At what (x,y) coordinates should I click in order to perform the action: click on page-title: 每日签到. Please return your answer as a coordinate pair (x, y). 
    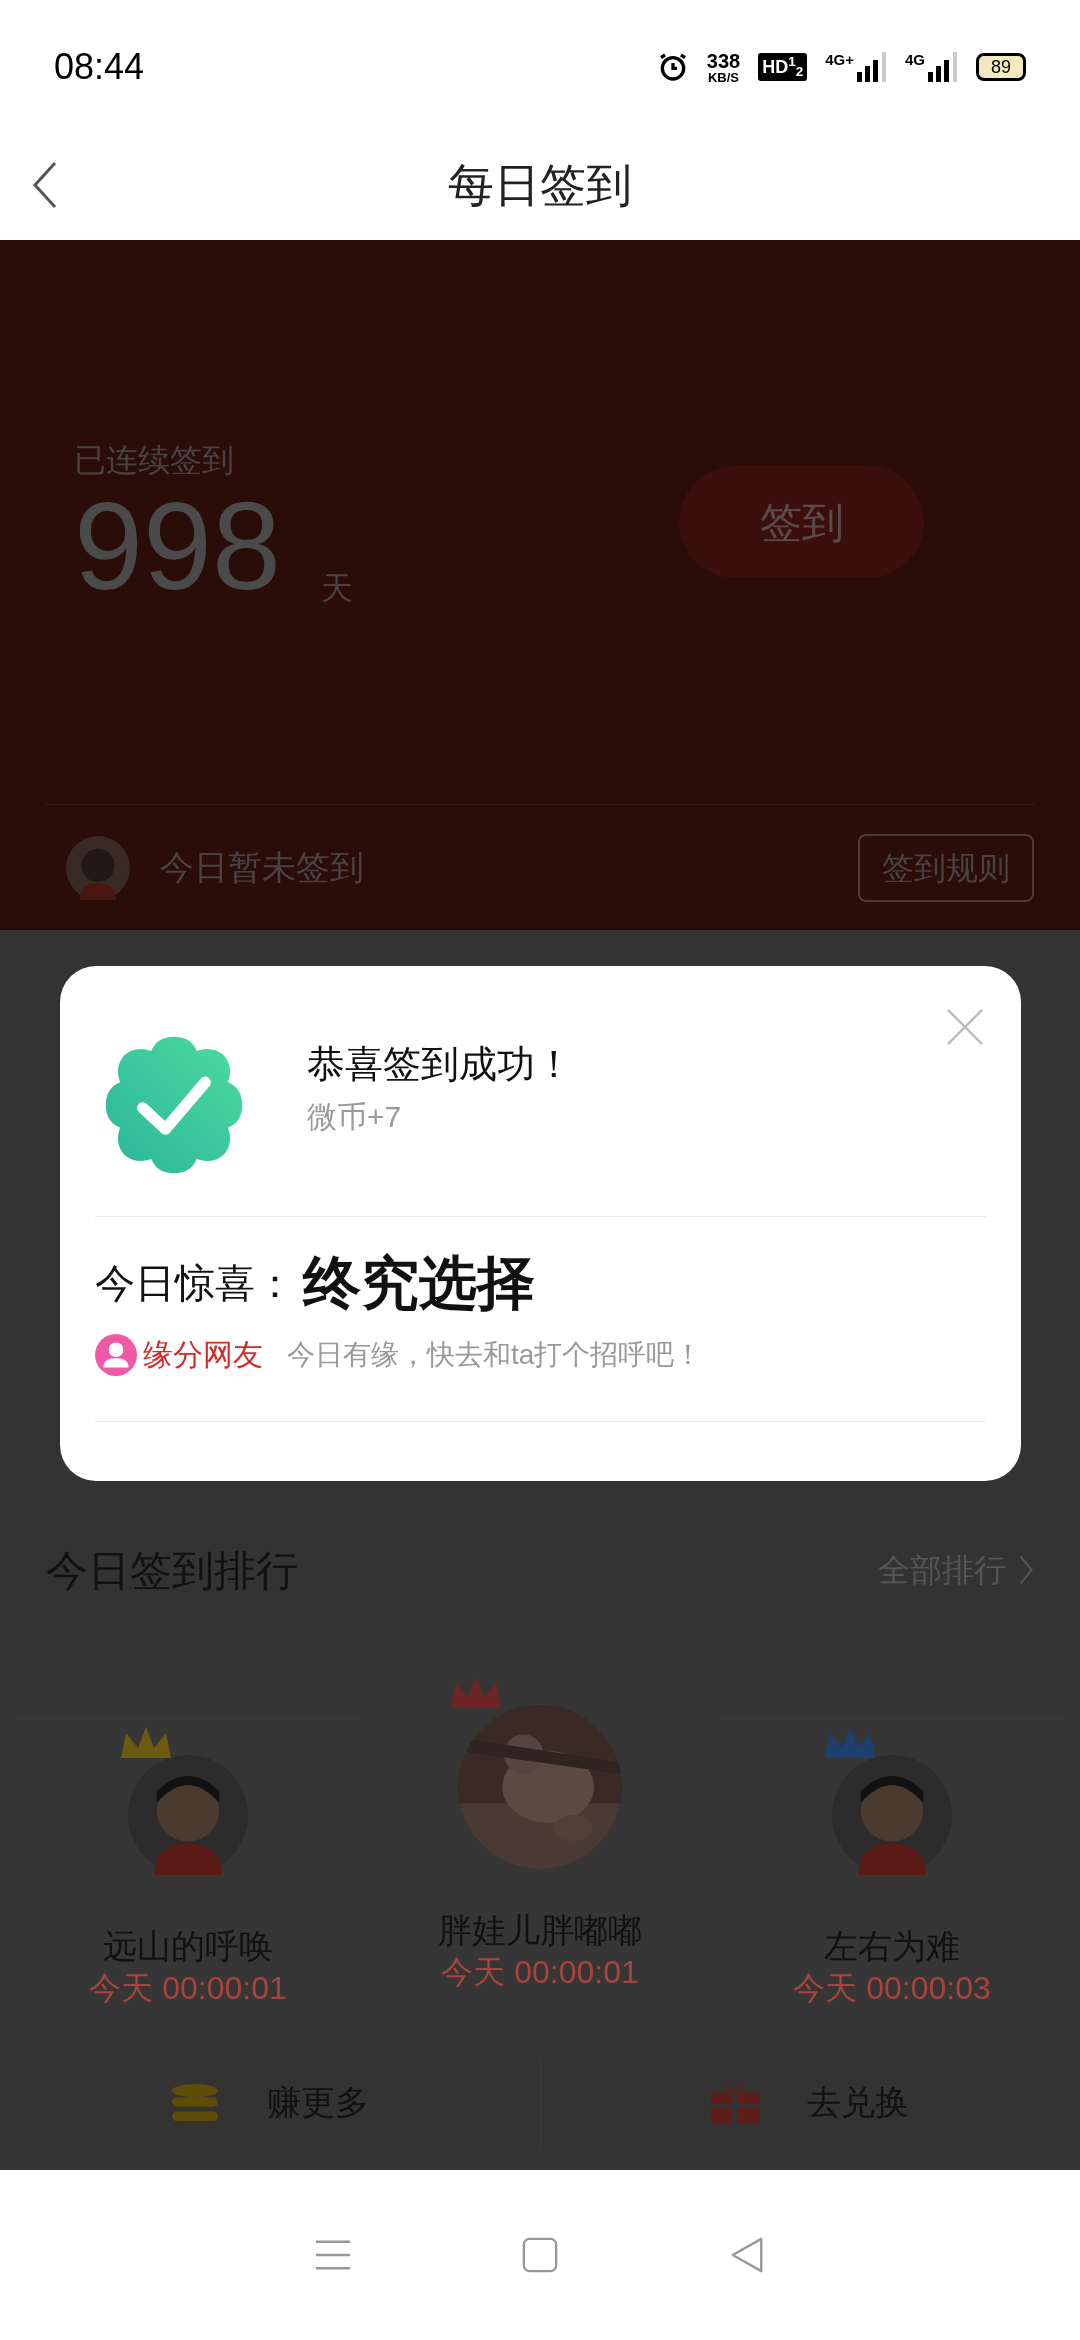
    Looking at the image, I should click on (540, 185).